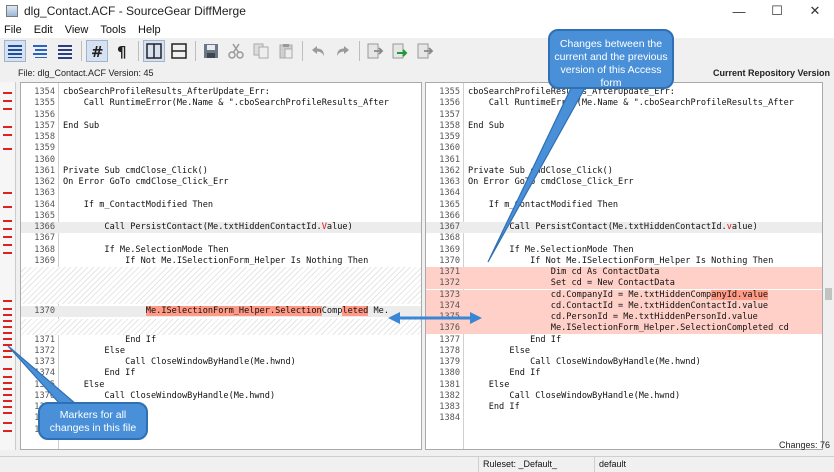  I want to click on show-pilcrow-button: ¶, so click(122, 51).